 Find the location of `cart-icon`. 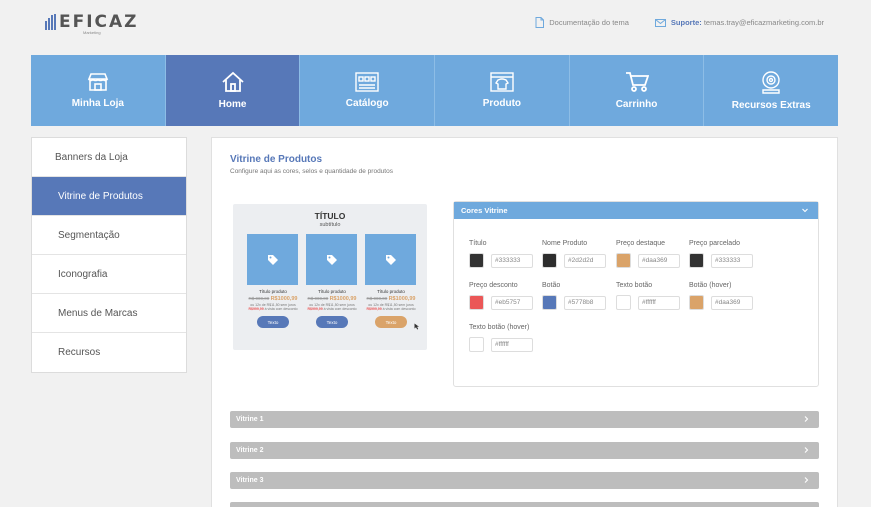

cart-icon is located at coordinates (637, 82).